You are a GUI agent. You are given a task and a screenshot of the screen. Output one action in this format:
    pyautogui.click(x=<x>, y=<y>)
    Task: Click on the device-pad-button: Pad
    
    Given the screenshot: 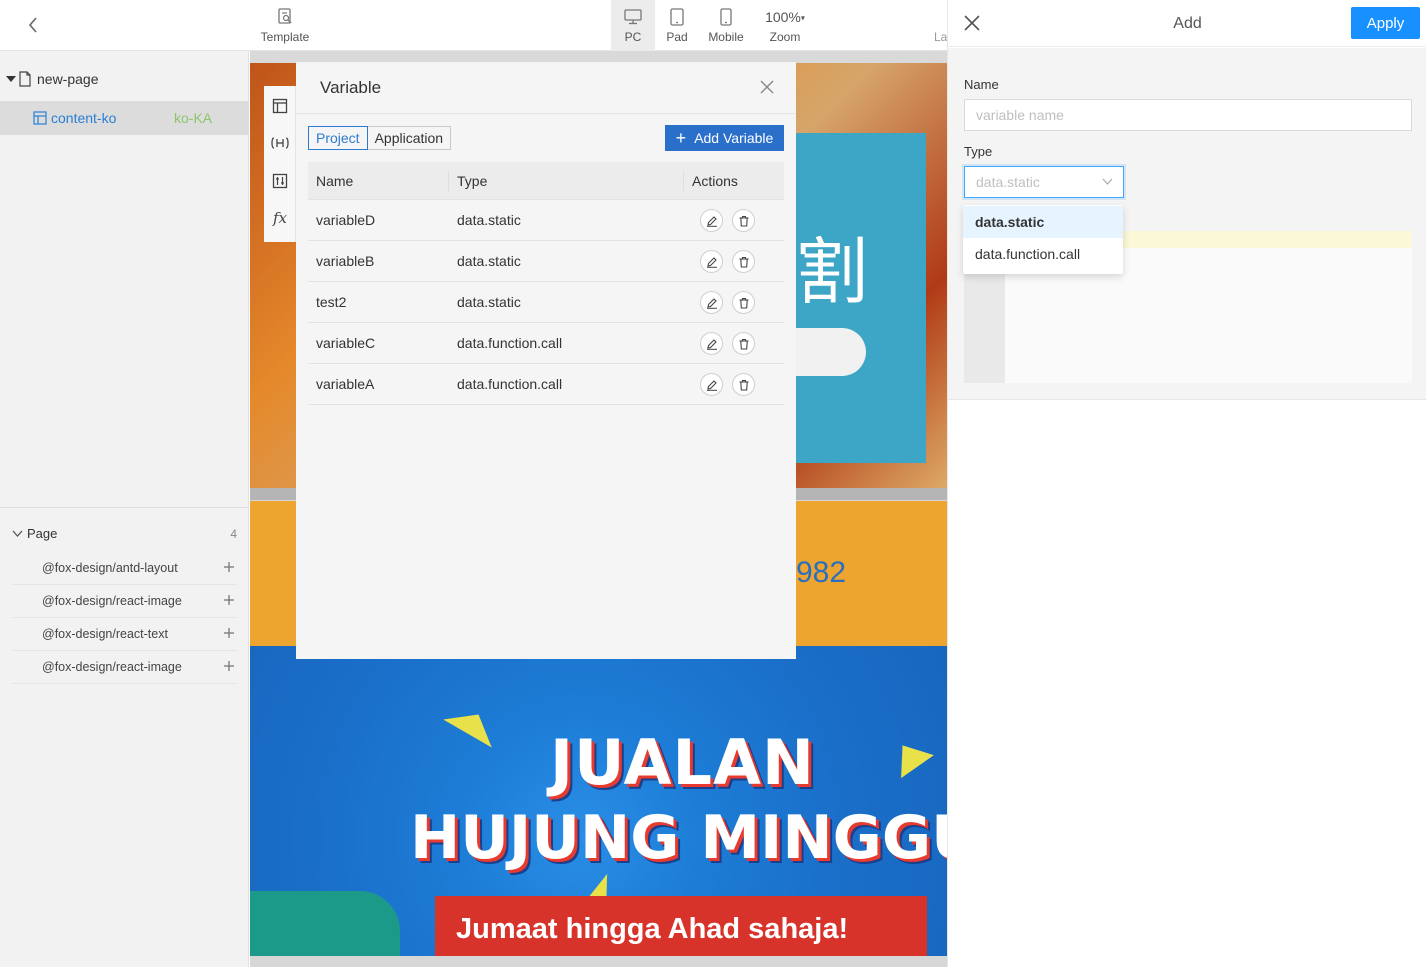 What is the action you would take?
    pyautogui.click(x=677, y=25)
    